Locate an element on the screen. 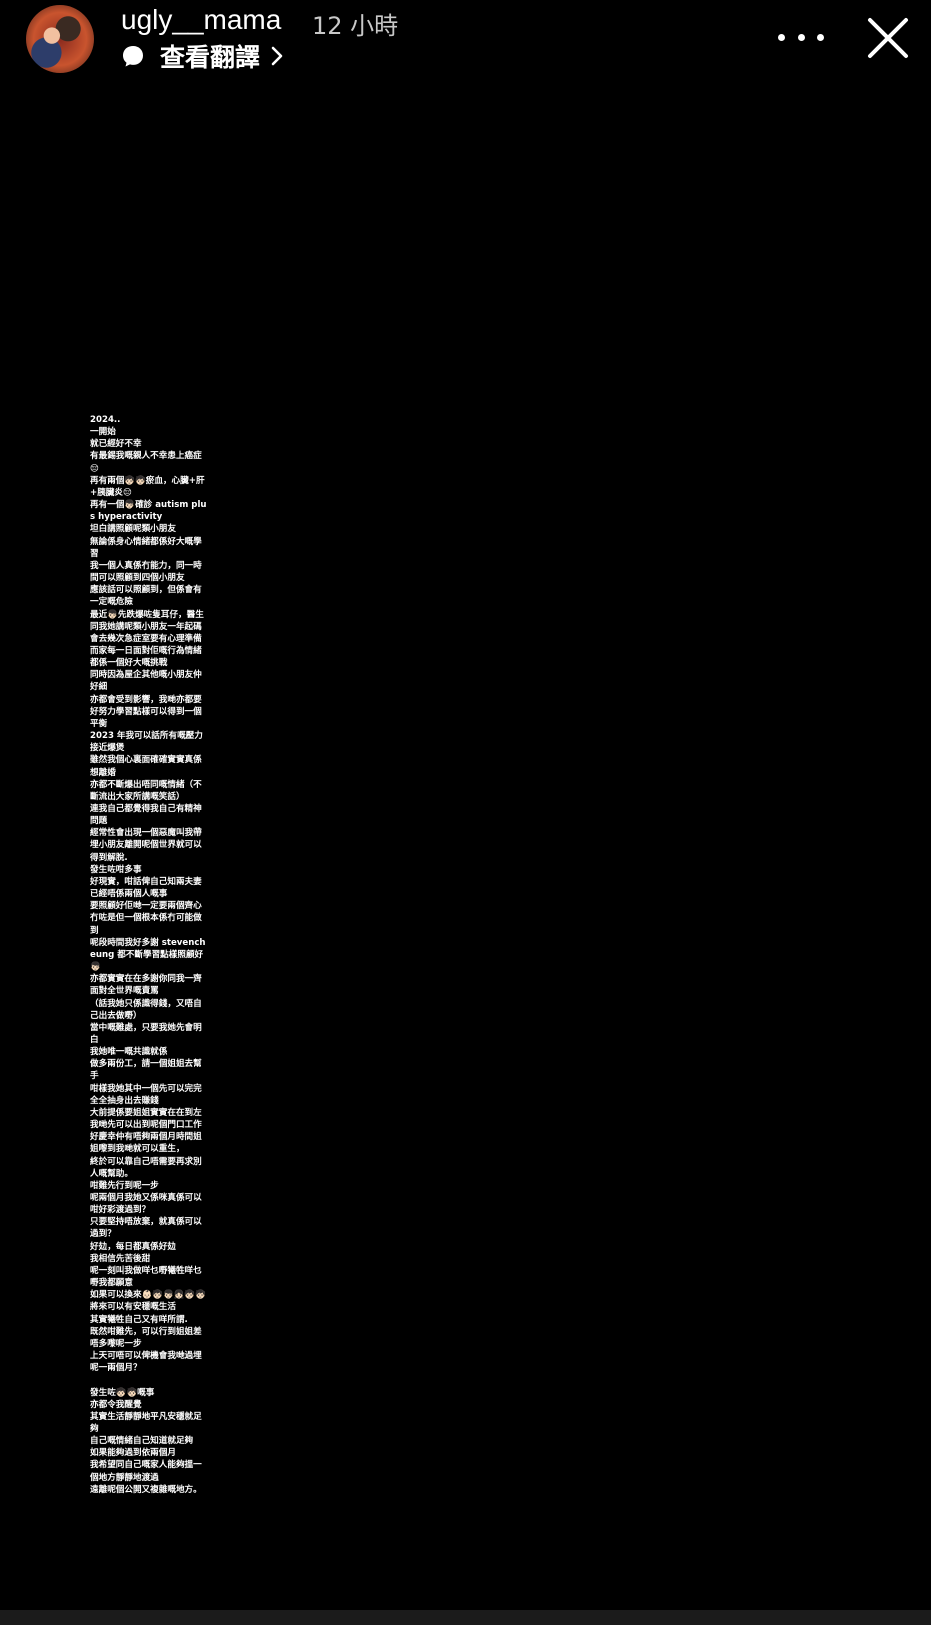 Image resolution: width=931 pixels, height=1625 pixels. close-icon is located at coordinates (888, 38).